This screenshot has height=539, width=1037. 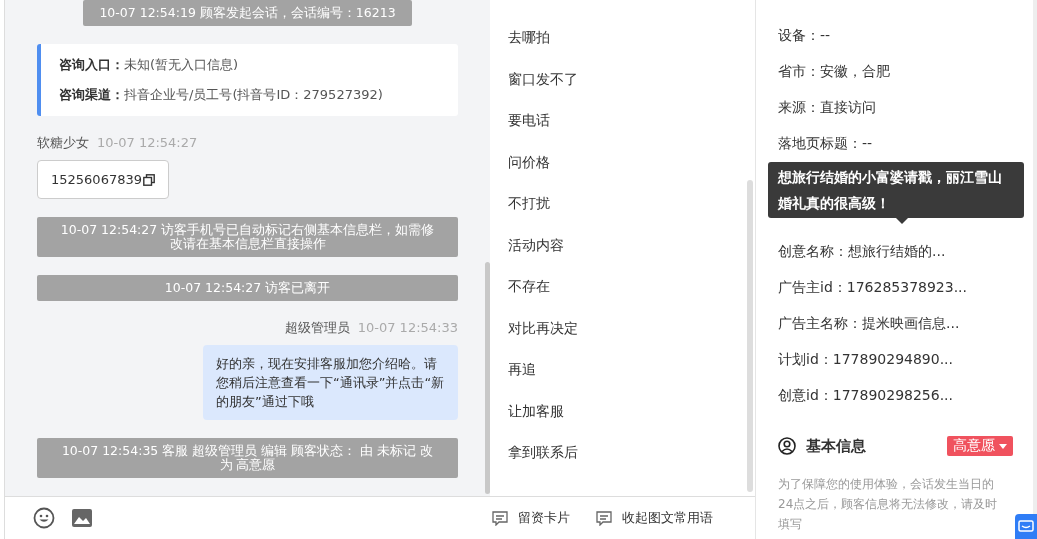 I want to click on tooltip-arrow, so click(x=902, y=221).